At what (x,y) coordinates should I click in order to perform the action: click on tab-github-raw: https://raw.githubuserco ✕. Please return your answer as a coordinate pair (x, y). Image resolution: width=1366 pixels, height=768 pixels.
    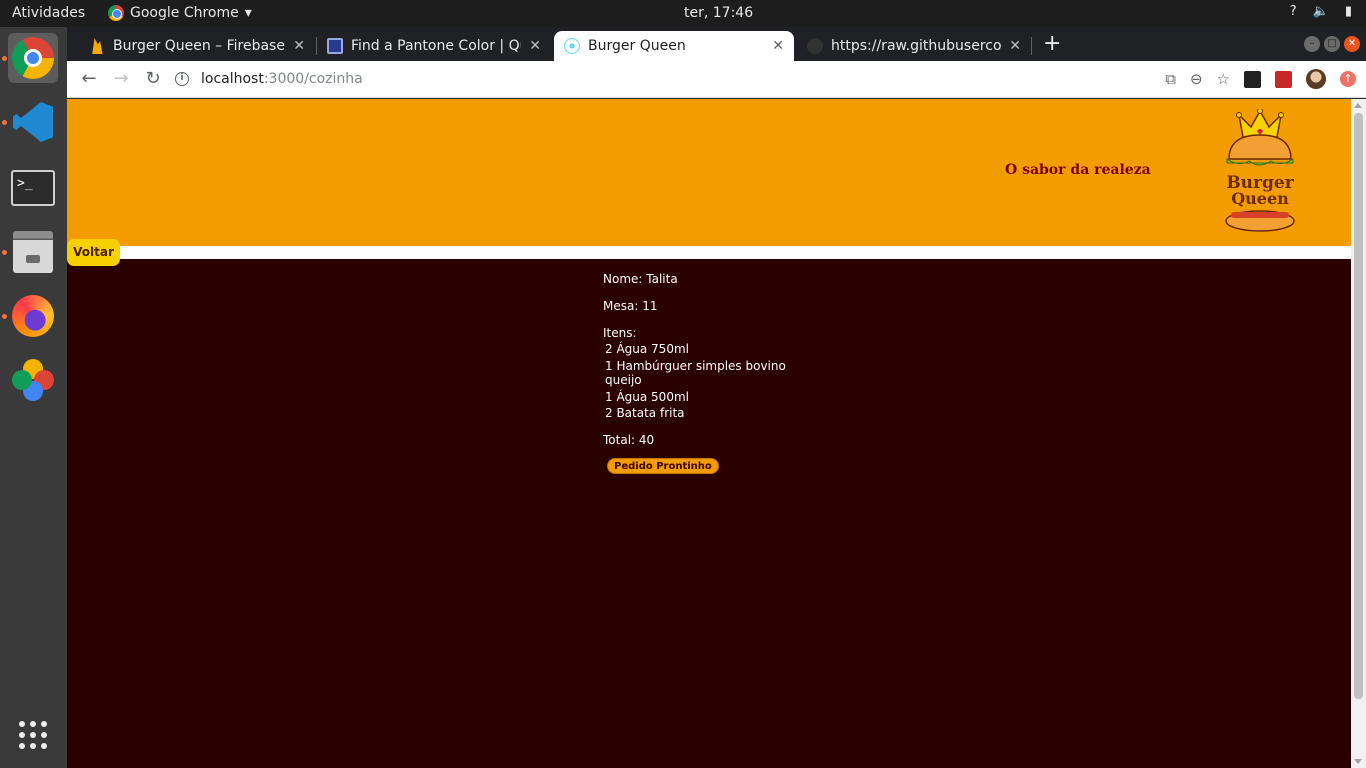
    Looking at the image, I should click on (914, 46).